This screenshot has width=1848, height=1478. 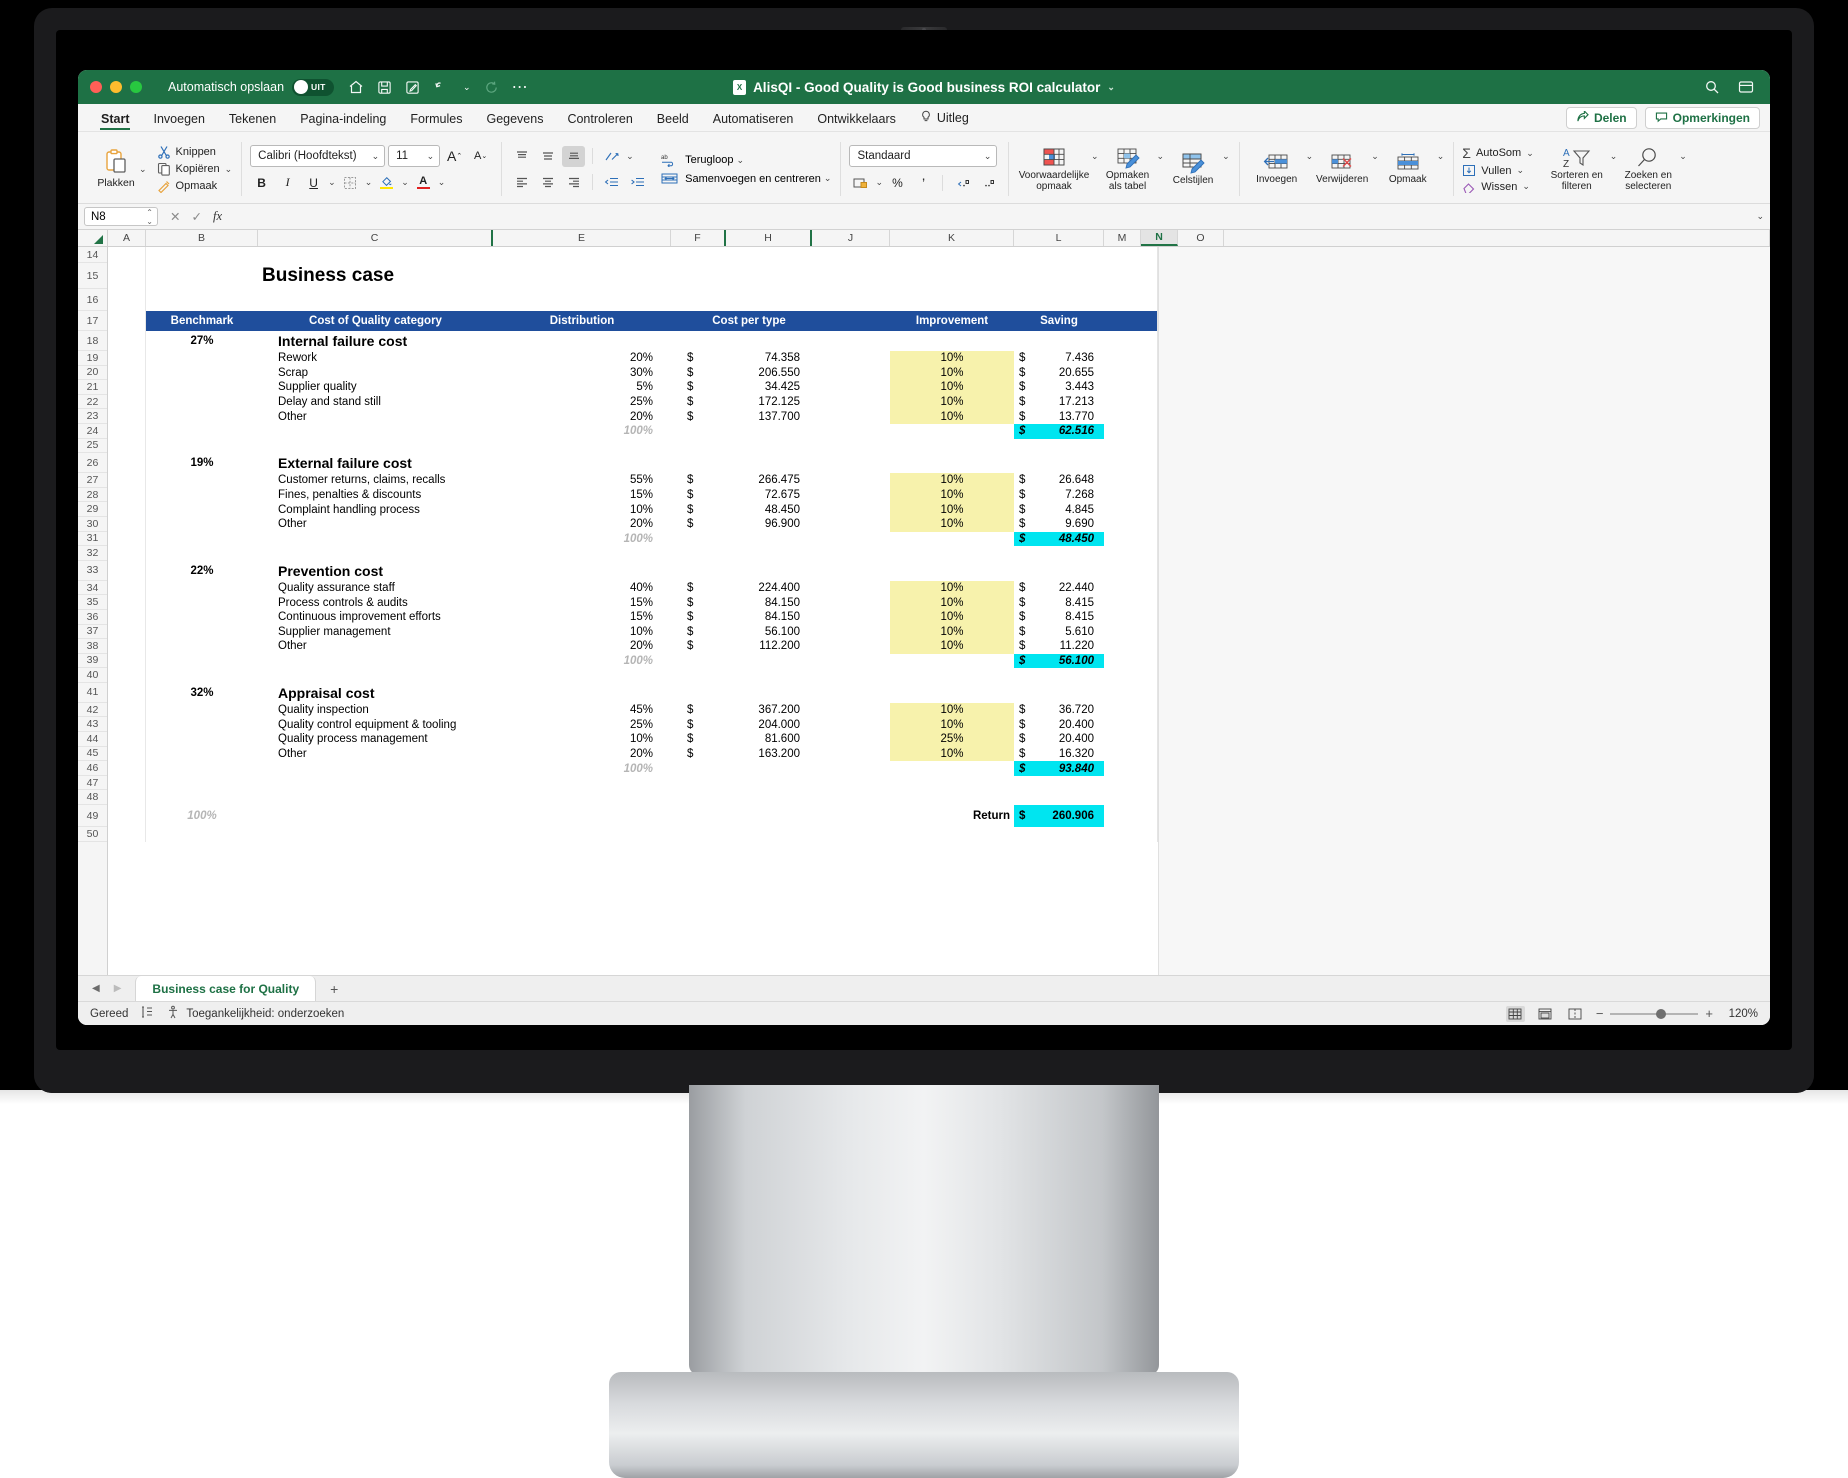 What do you see at coordinates (92, 783) in the screenshot?
I see `row-header-47: 47` at bounding box center [92, 783].